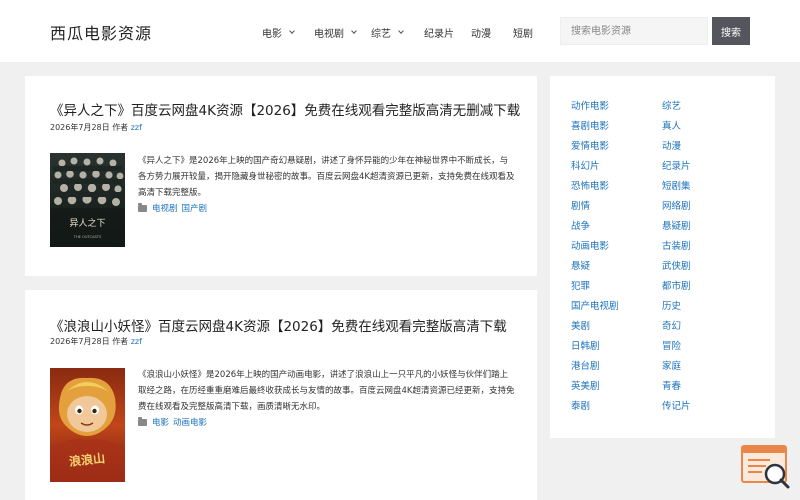 This screenshot has height=500, width=800. I want to click on nav-item-anime: 动漫, so click(481, 32).